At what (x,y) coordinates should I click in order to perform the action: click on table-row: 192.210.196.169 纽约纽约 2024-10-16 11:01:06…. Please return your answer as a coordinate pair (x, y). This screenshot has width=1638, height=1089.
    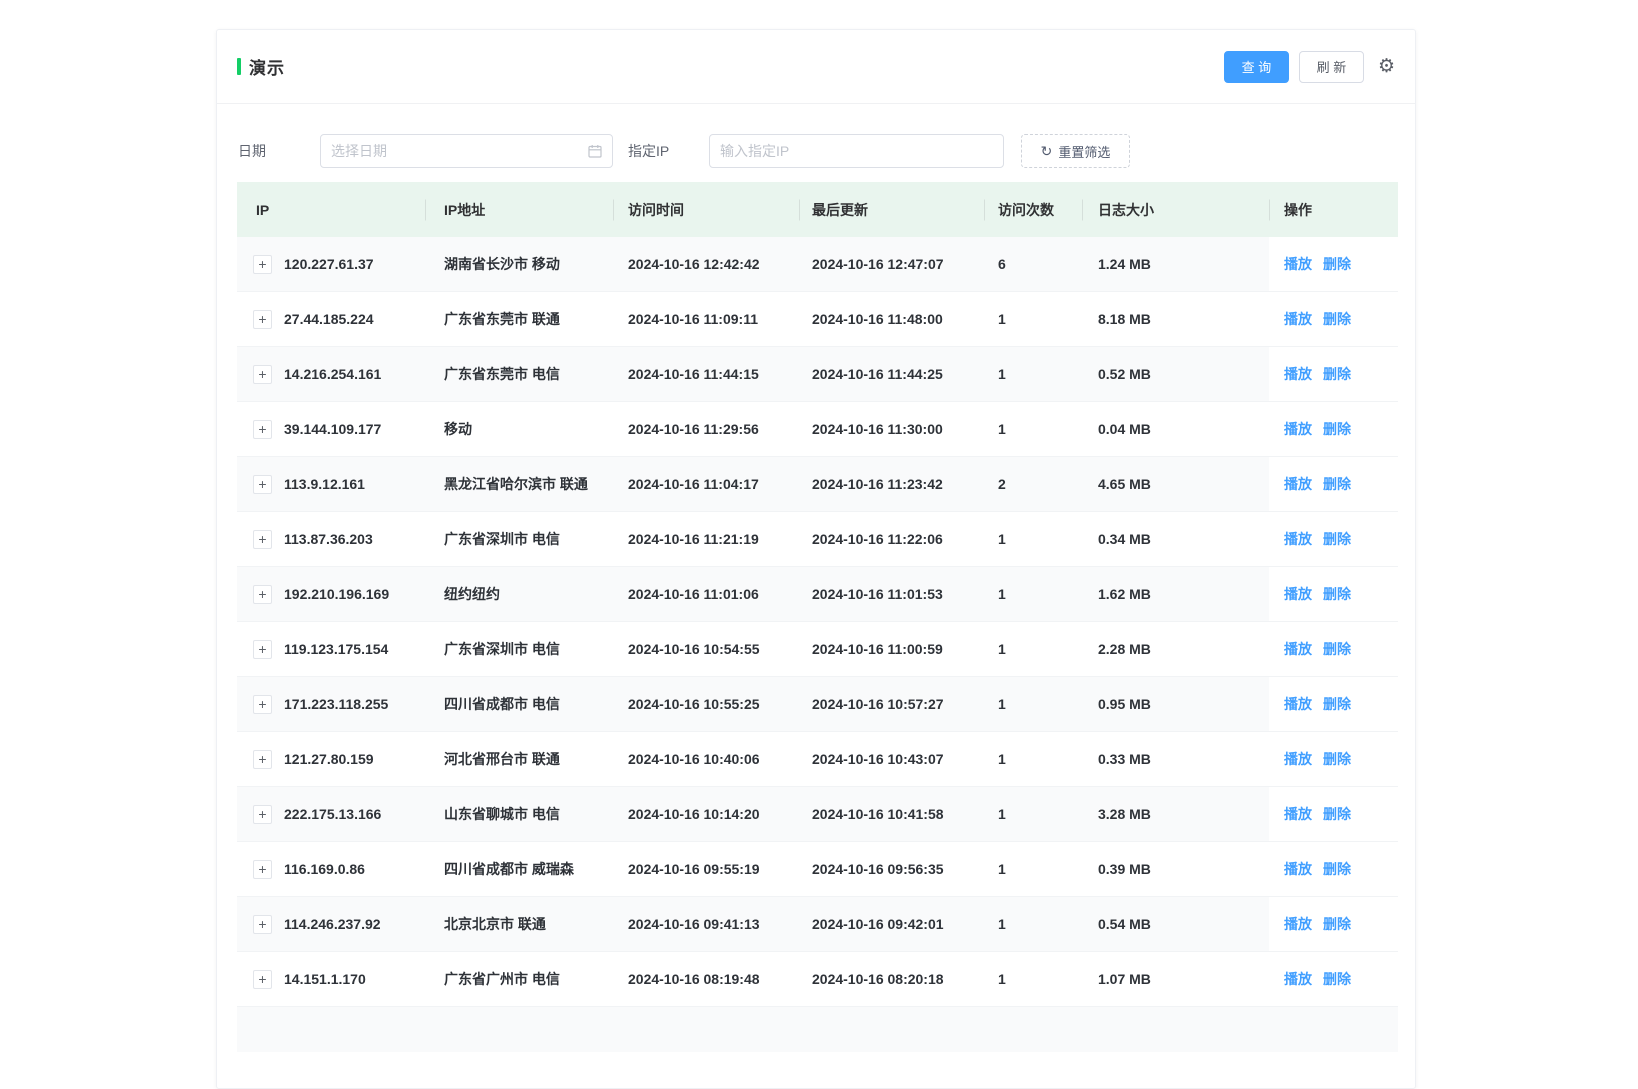
    Looking at the image, I should click on (817, 594).